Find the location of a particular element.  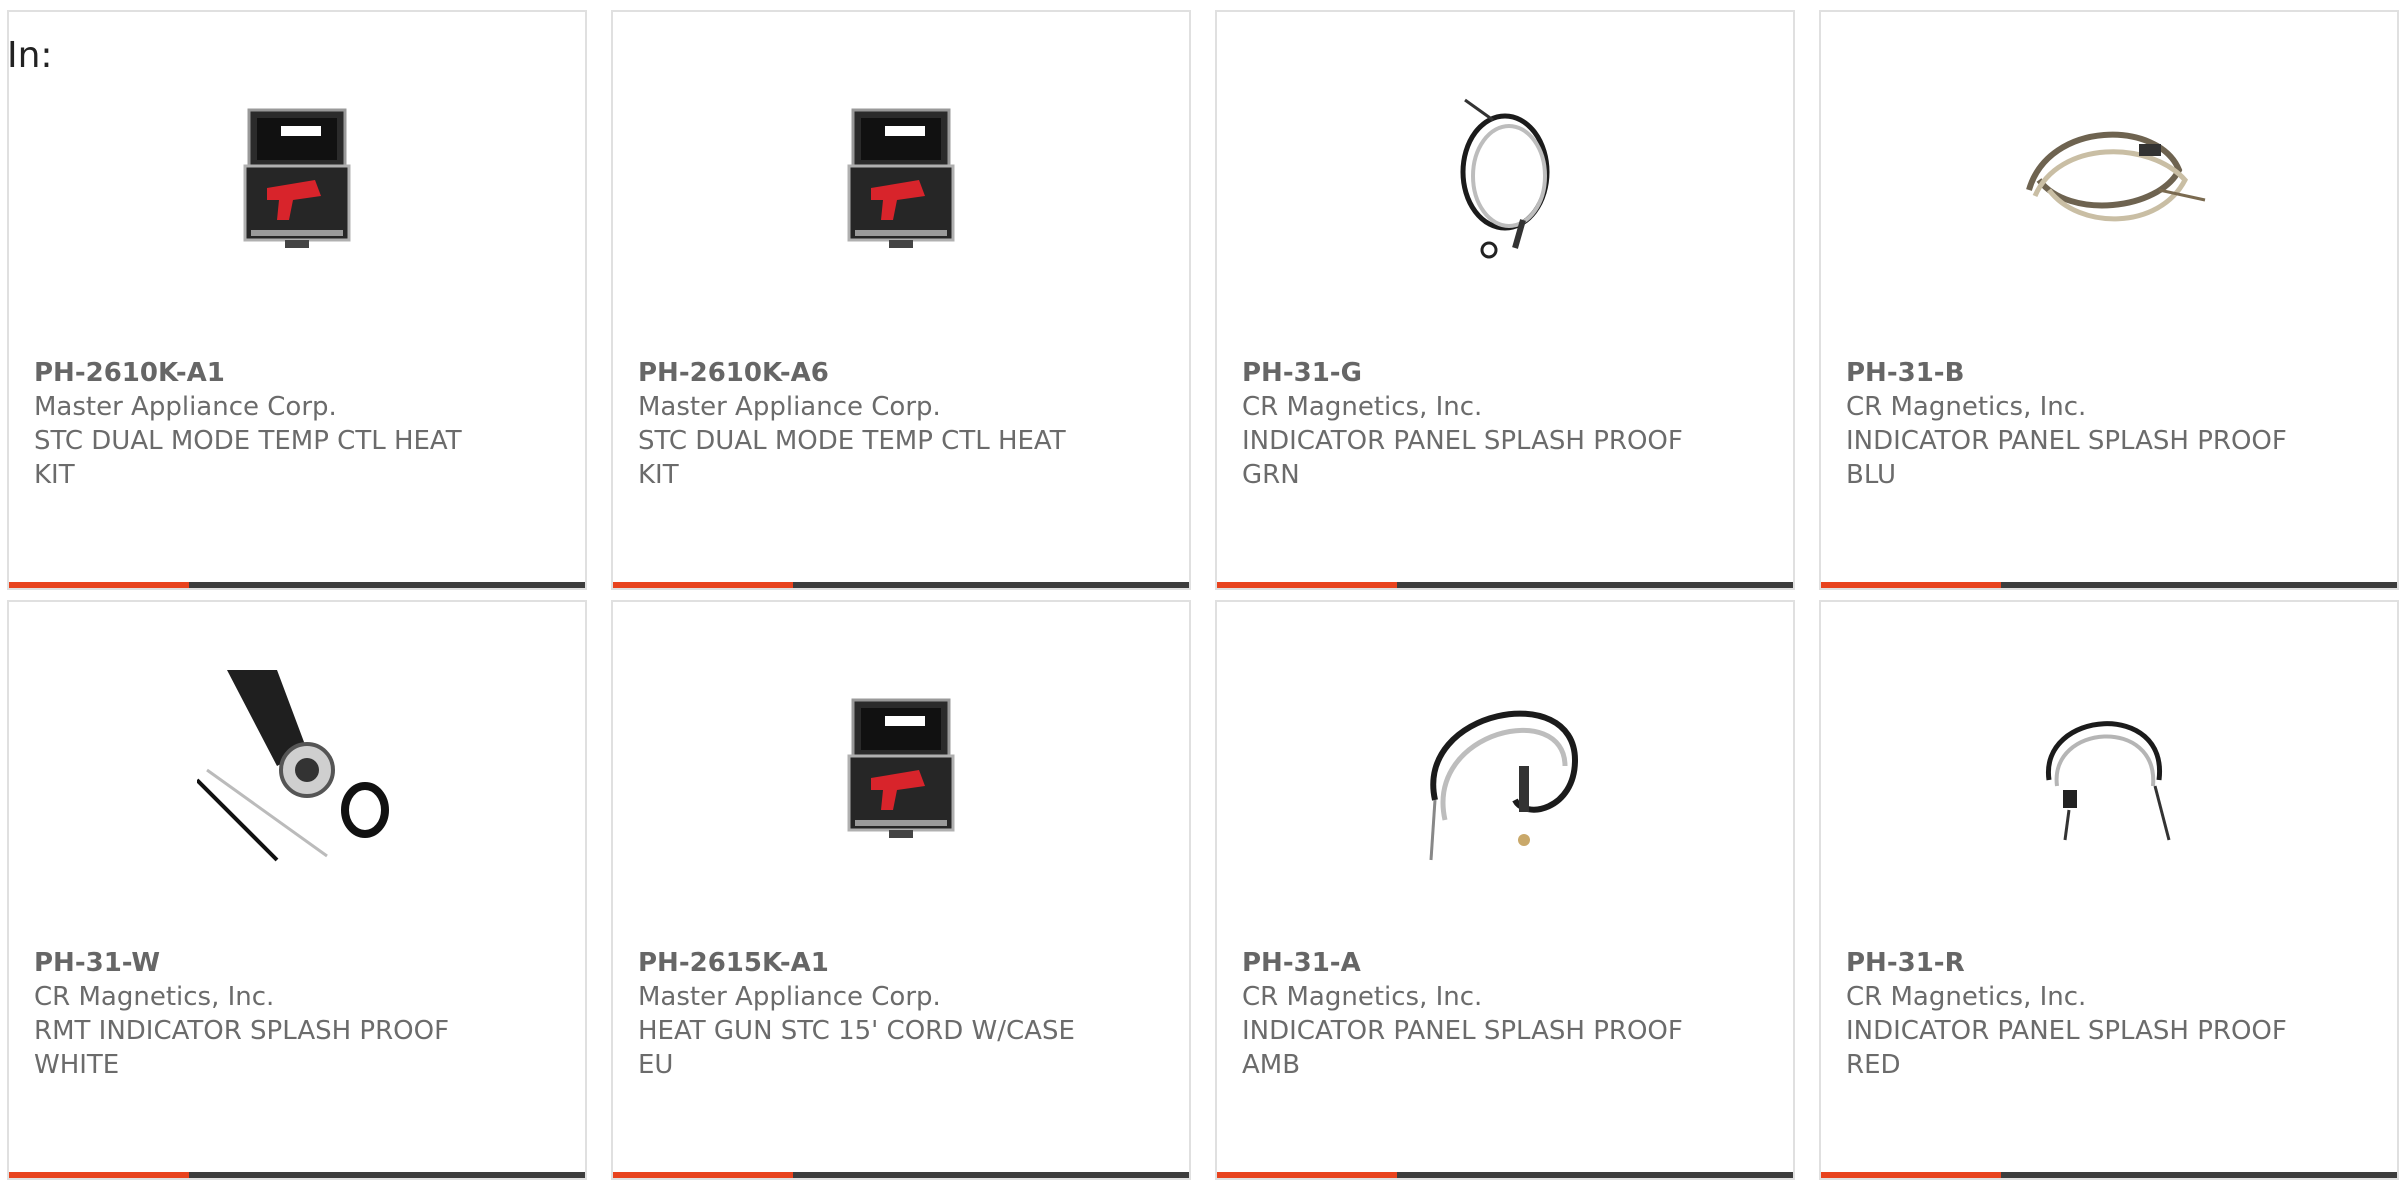

part-number: PH-2615K-A1 is located at coordinates (868, 963).